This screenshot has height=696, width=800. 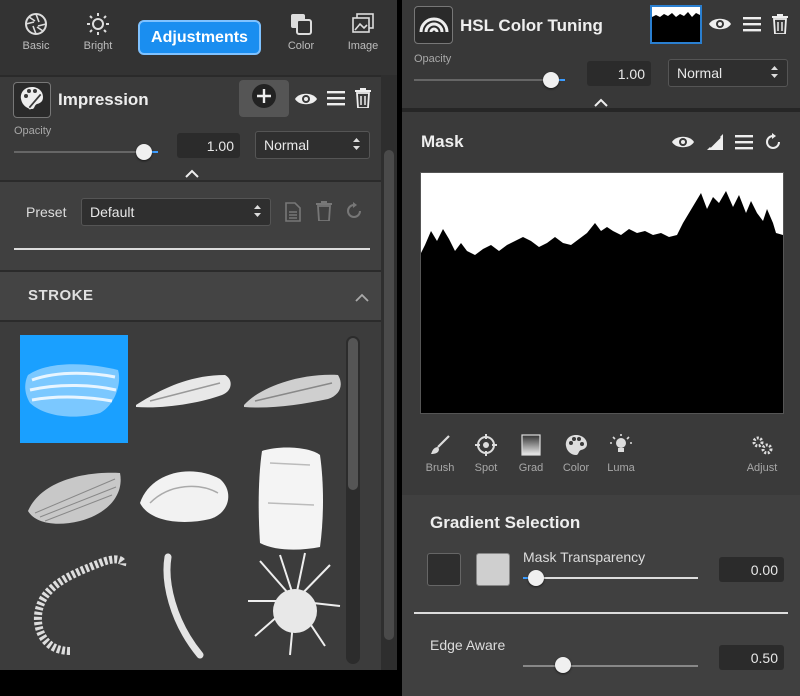 I want to click on mask-eye-icon, so click(x=683, y=144).